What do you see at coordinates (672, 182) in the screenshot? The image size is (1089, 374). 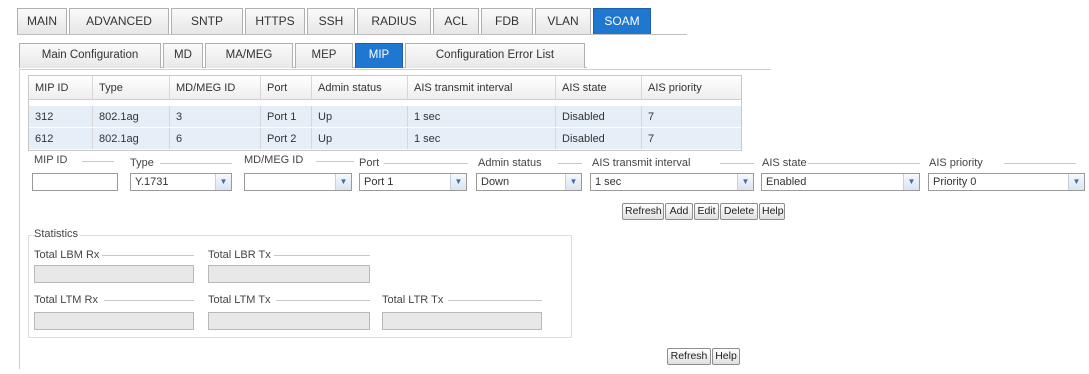 I see `ais-transmit-interval-select: 1 sec ▼` at bounding box center [672, 182].